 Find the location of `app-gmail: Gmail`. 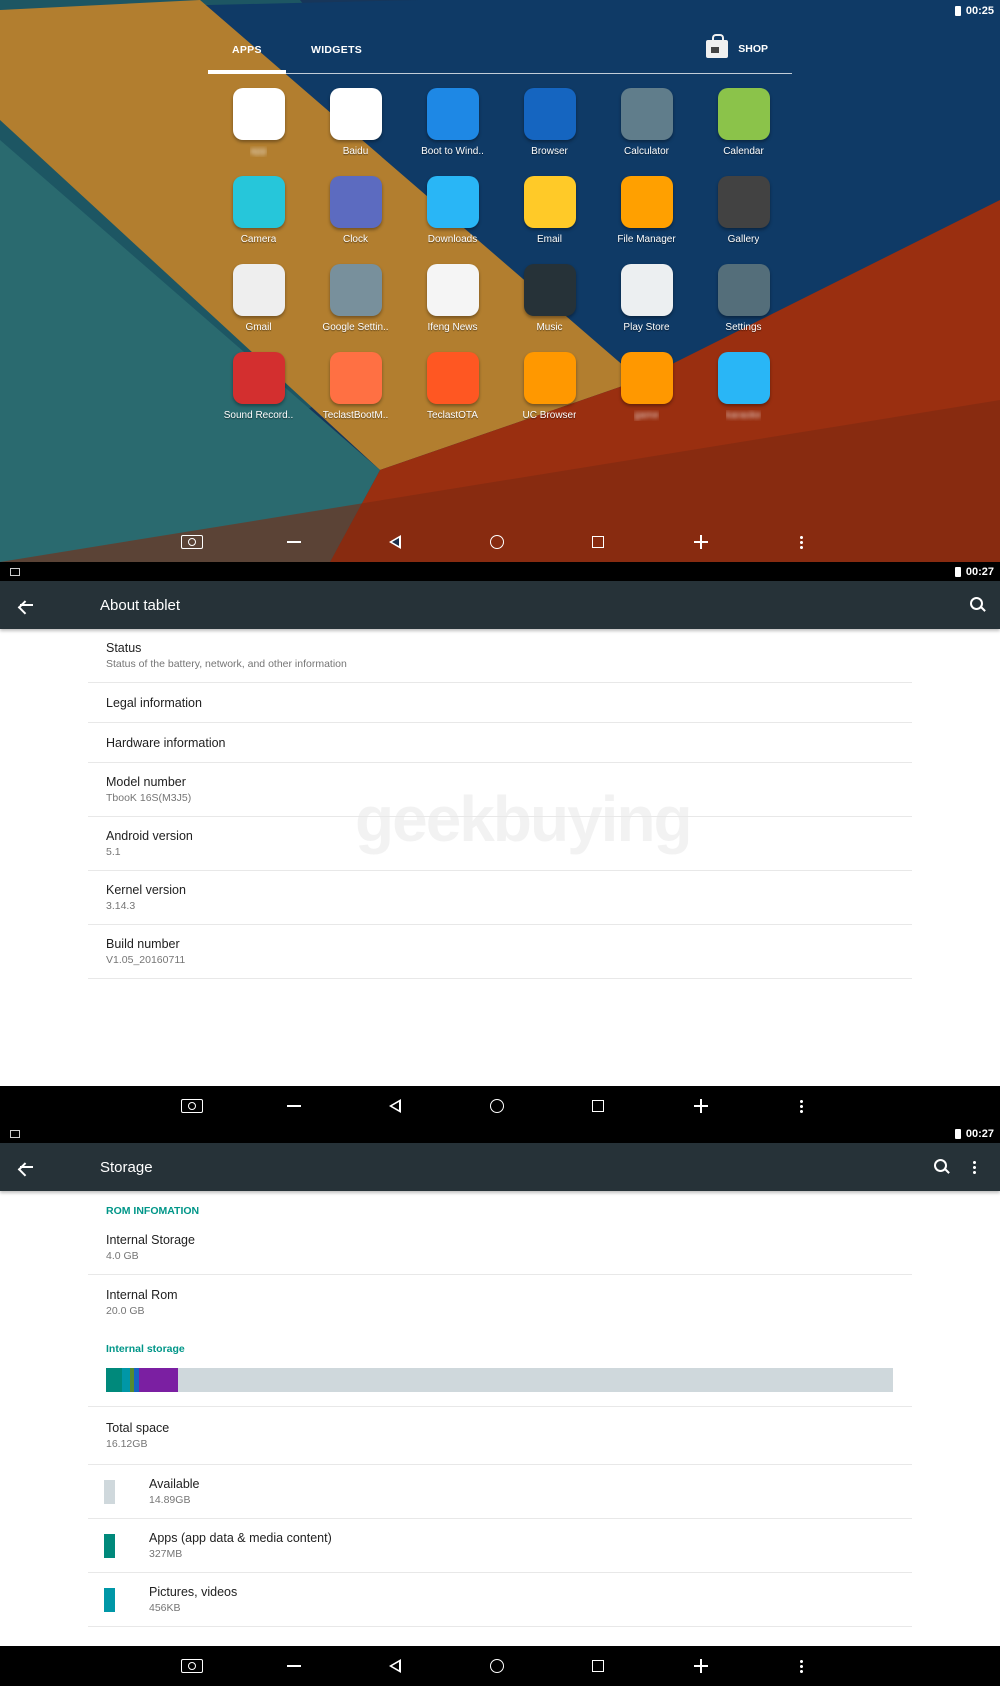

app-gmail: Gmail is located at coordinates (258, 308).